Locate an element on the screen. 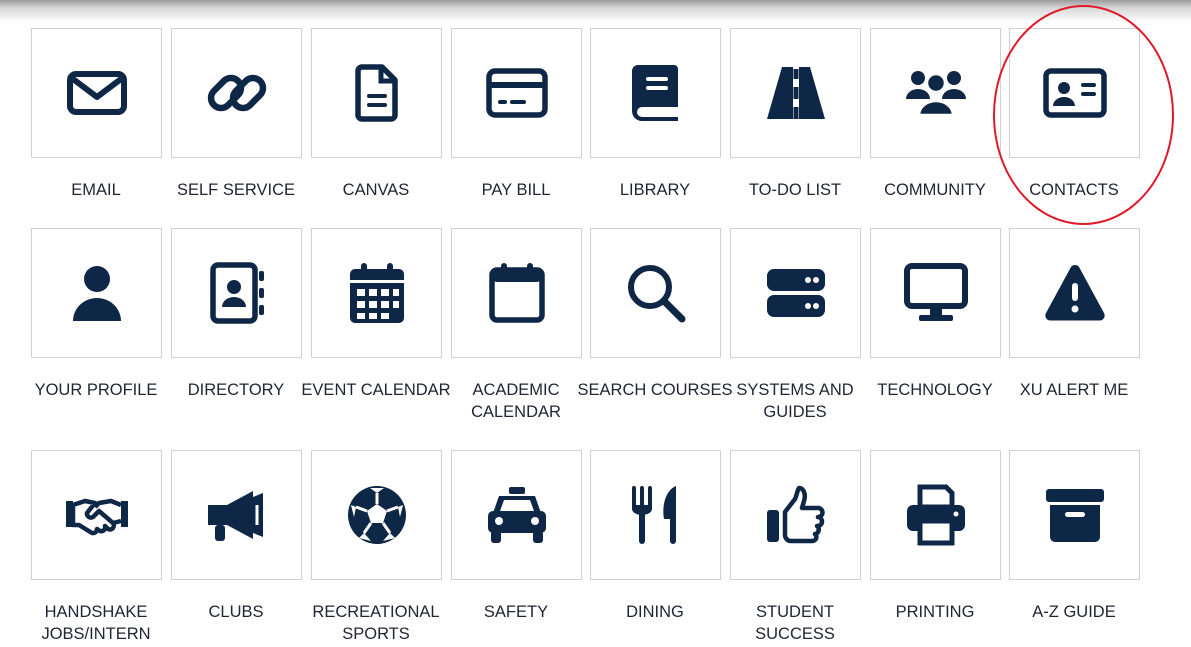 This screenshot has width=1191, height=647. tile-library is located at coordinates (655, 93).